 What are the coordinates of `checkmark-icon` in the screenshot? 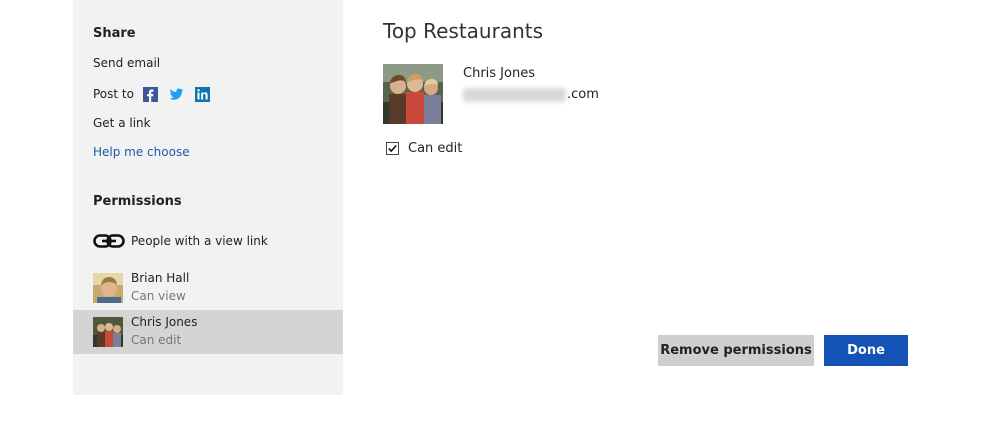 It's located at (392, 148).